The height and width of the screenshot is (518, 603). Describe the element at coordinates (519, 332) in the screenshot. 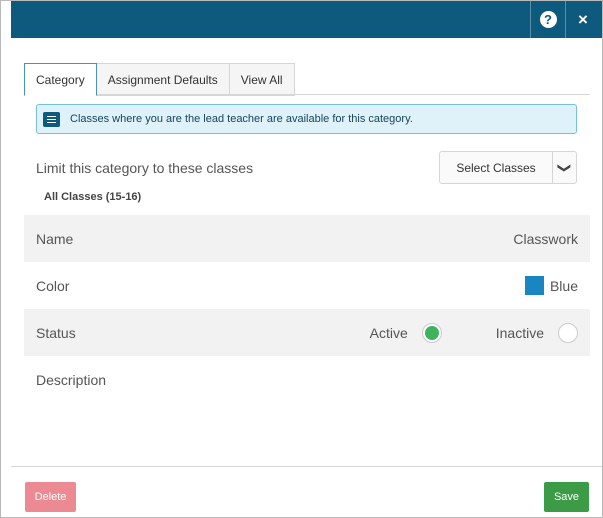

I see `status-inactive-label: Inactive` at that location.